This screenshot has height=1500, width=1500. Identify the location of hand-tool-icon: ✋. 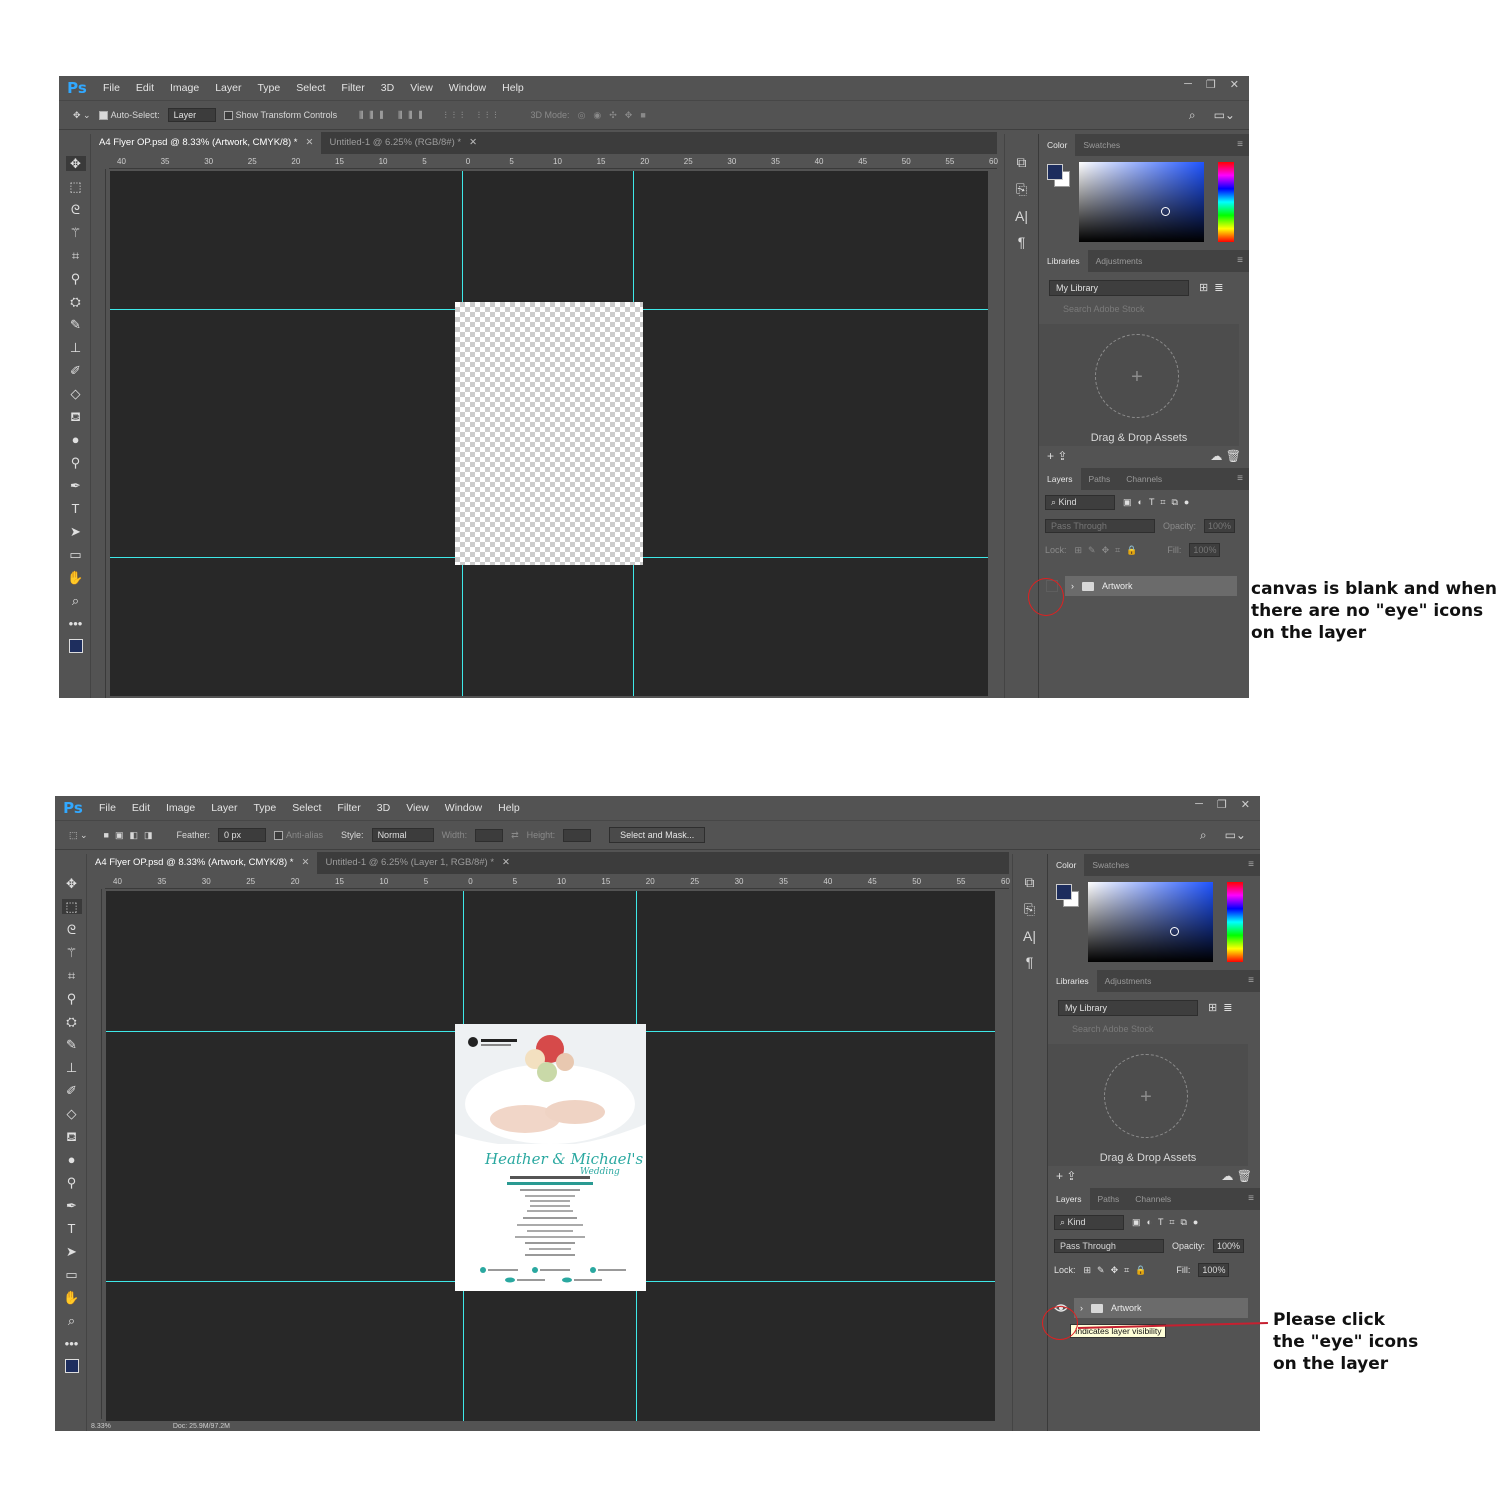
(76, 577).